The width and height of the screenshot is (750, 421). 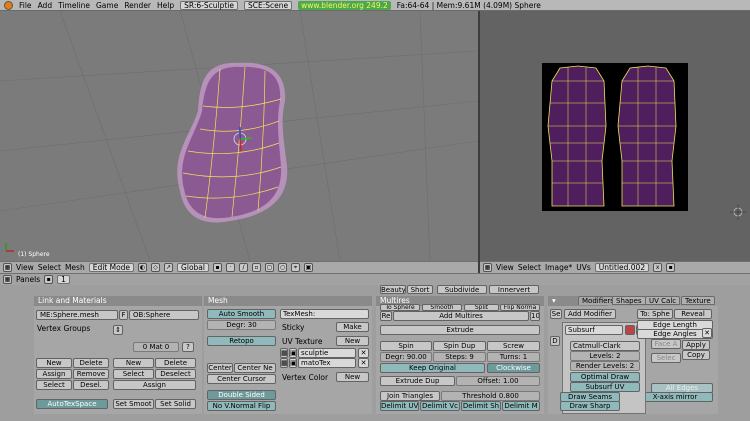 What do you see at coordinates (209, 5) in the screenshot?
I see `screen-selector: SR:6-Sculptie` at bounding box center [209, 5].